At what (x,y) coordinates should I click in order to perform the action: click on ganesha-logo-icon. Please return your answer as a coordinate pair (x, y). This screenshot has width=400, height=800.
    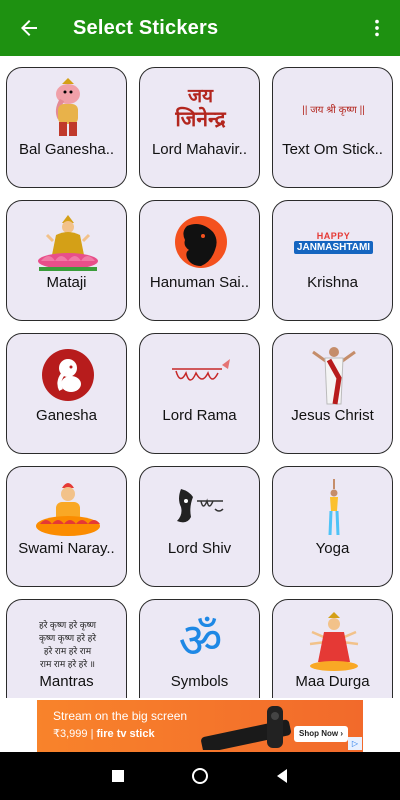
    Looking at the image, I should click on (66, 375).